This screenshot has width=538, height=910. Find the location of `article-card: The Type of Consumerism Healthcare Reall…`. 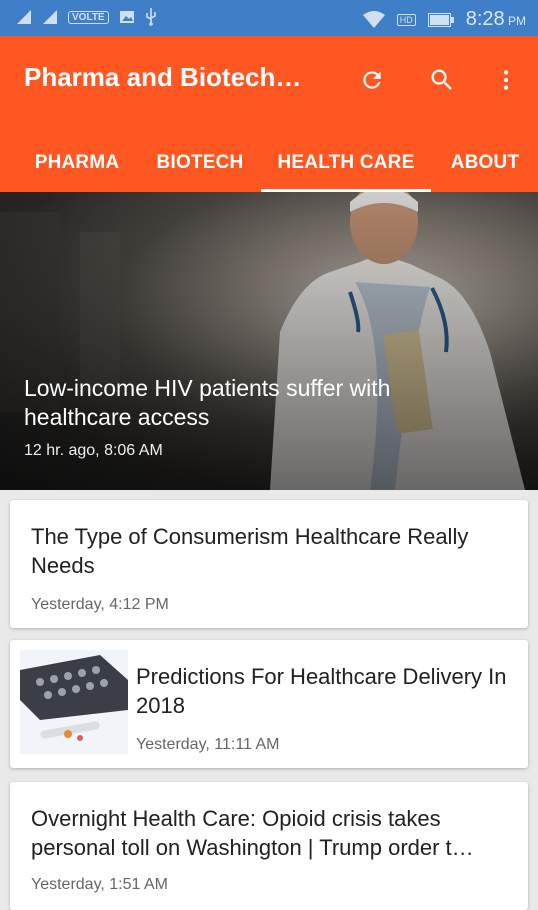

article-card: The Type of Consumerism Healthcare Reall… is located at coordinates (269, 564).